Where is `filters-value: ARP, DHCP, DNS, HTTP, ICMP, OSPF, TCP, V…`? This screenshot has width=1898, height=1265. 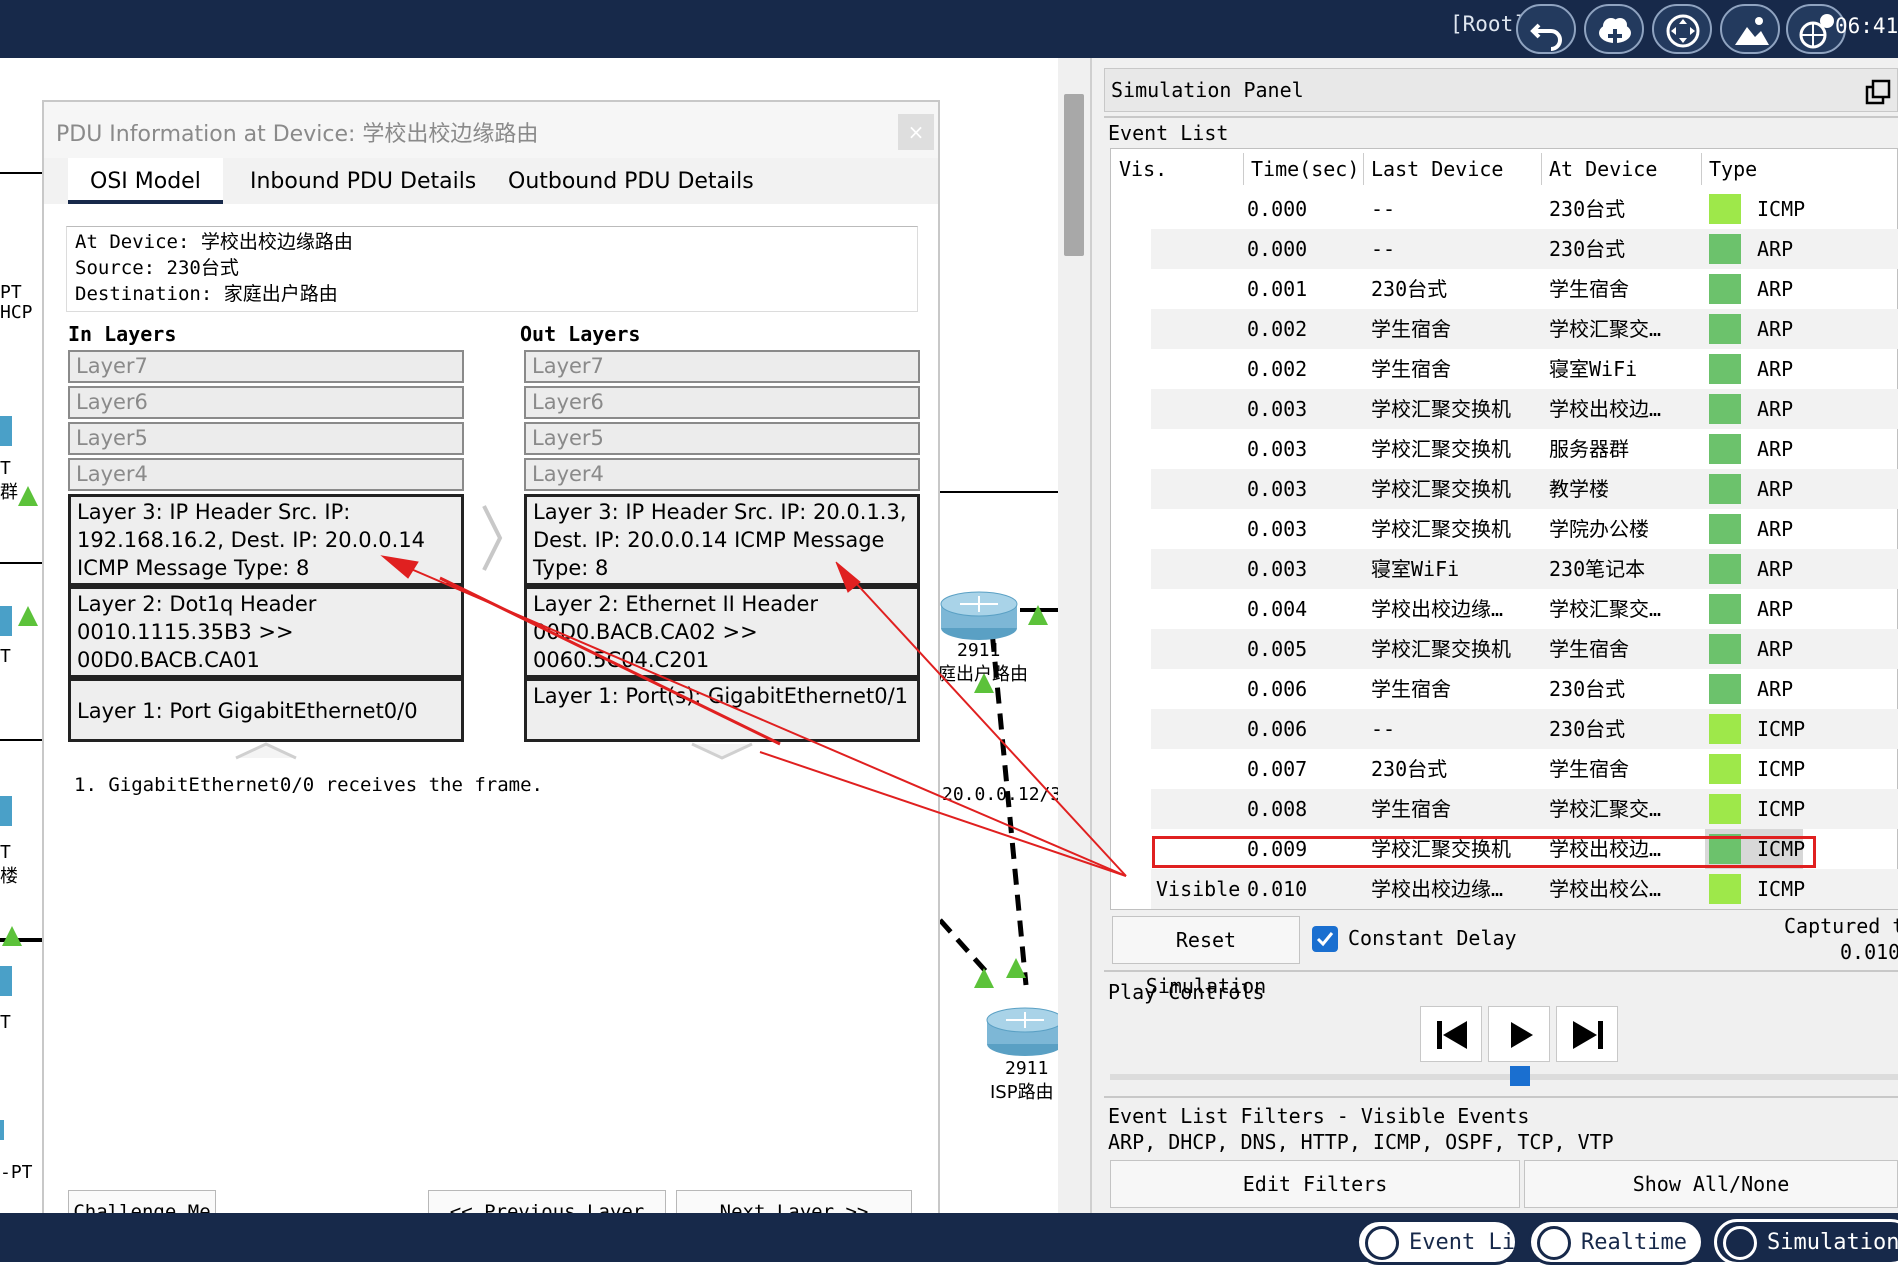 filters-value: ARP, DHCP, DNS, HTTP, ICMP, OSPF, TCP, V… is located at coordinates (1361, 1142).